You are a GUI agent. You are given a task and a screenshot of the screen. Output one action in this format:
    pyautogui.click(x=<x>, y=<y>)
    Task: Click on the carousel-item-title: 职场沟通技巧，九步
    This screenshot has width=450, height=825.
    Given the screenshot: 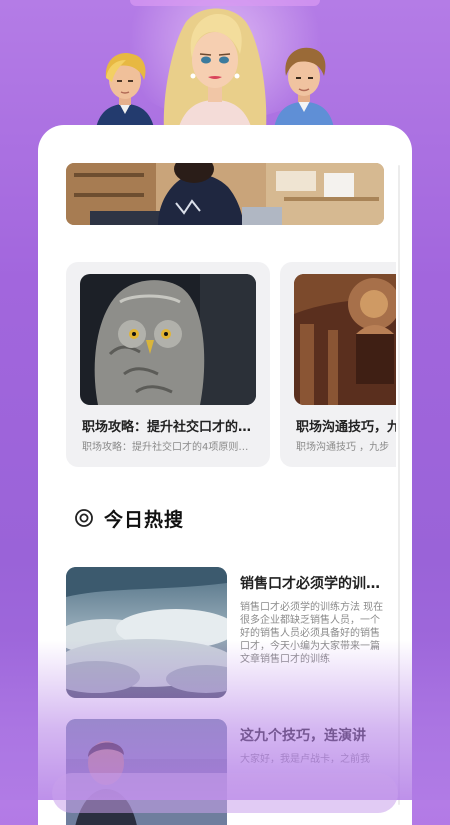 What is the action you would take?
    pyautogui.click(x=346, y=427)
    